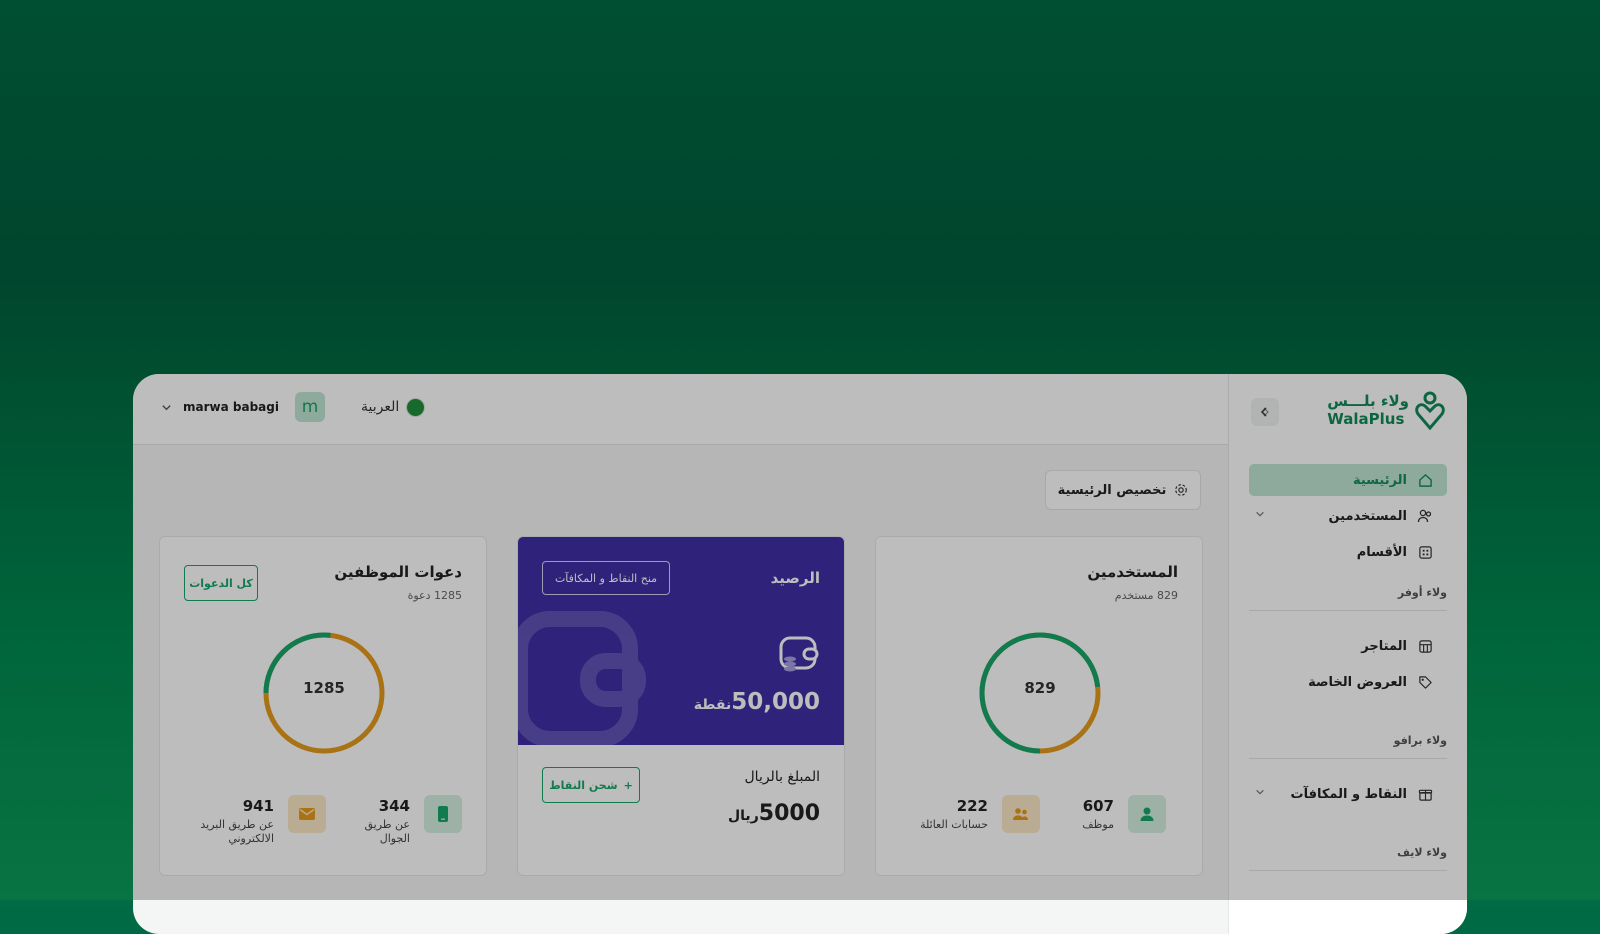  I want to click on flag-icon, so click(416, 407).